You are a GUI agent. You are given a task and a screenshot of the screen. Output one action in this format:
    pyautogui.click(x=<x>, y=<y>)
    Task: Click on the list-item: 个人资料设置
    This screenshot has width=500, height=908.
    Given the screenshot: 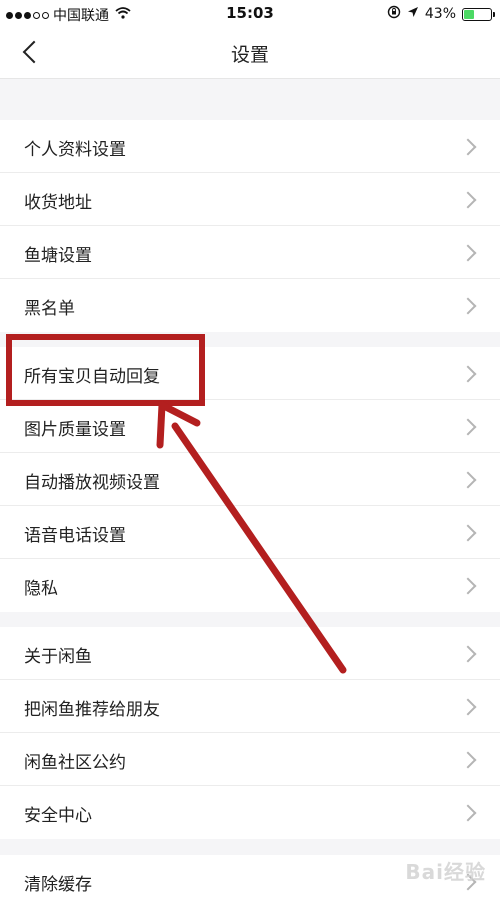 What is the action you would take?
    pyautogui.click(x=250, y=146)
    